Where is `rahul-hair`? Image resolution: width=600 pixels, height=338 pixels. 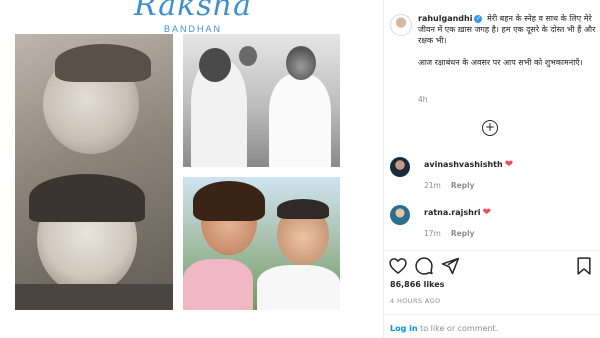 rahul-hair is located at coordinates (303, 209).